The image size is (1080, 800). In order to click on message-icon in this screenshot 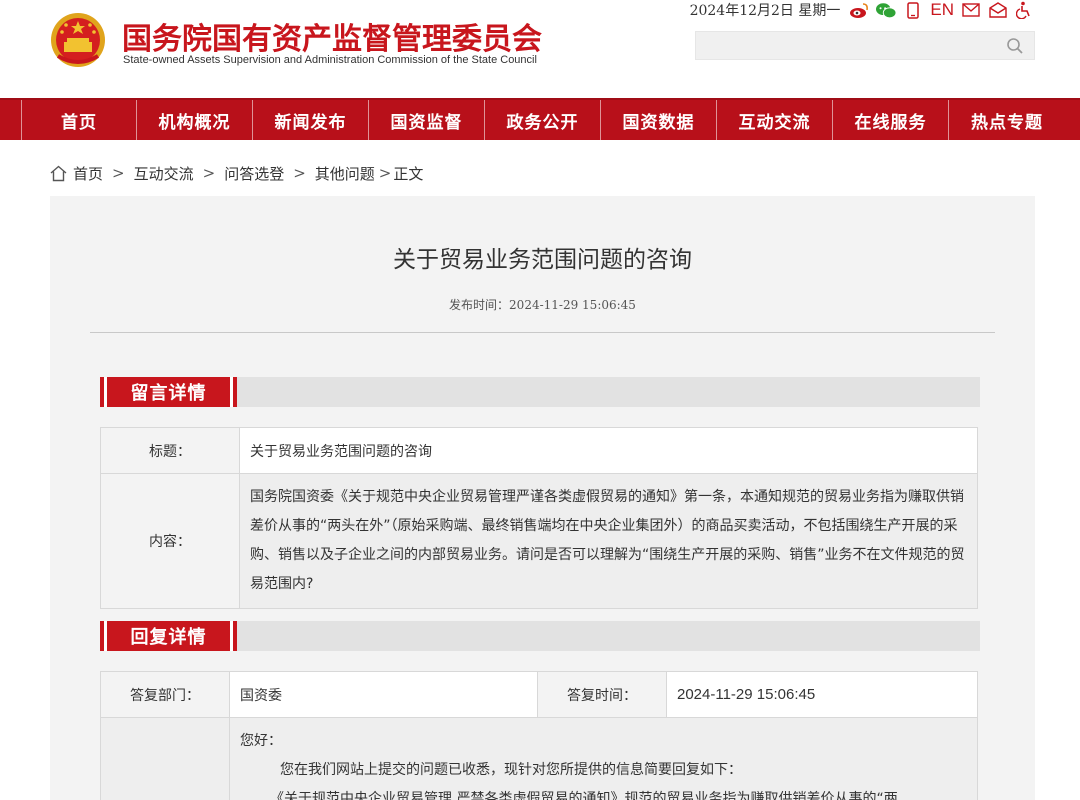, I will do `click(998, 10)`.